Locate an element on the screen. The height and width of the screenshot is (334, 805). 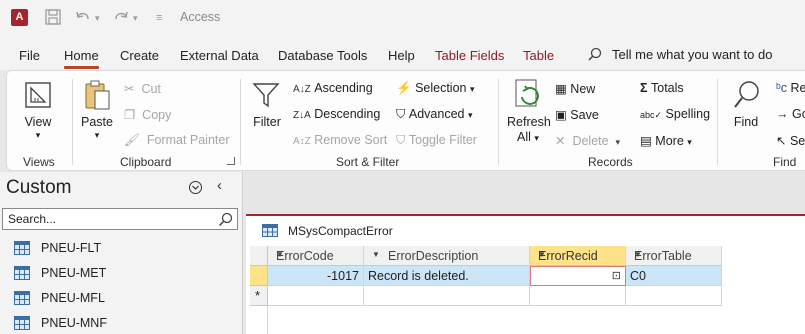
advanced-label: Advanced is located at coordinates (436, 114).